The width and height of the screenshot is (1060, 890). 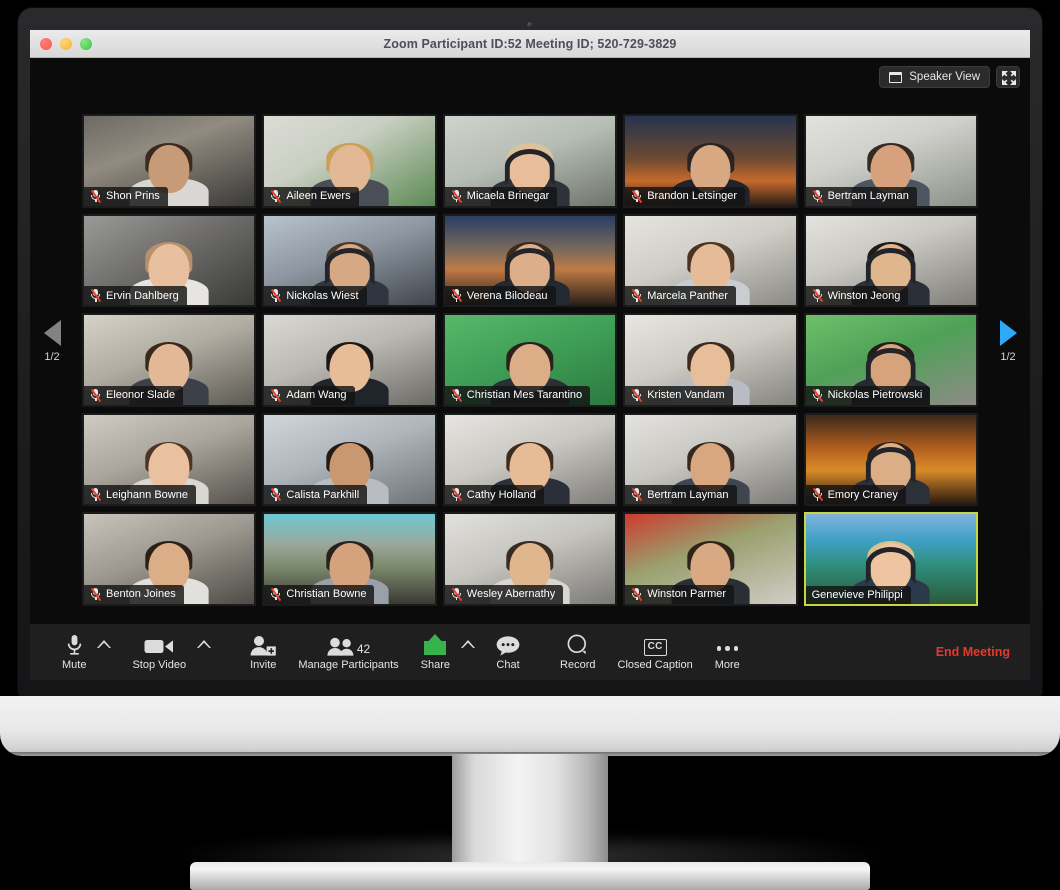 I want to click on participant-tile: Leighann Bowne, so click(x=169, y=459).